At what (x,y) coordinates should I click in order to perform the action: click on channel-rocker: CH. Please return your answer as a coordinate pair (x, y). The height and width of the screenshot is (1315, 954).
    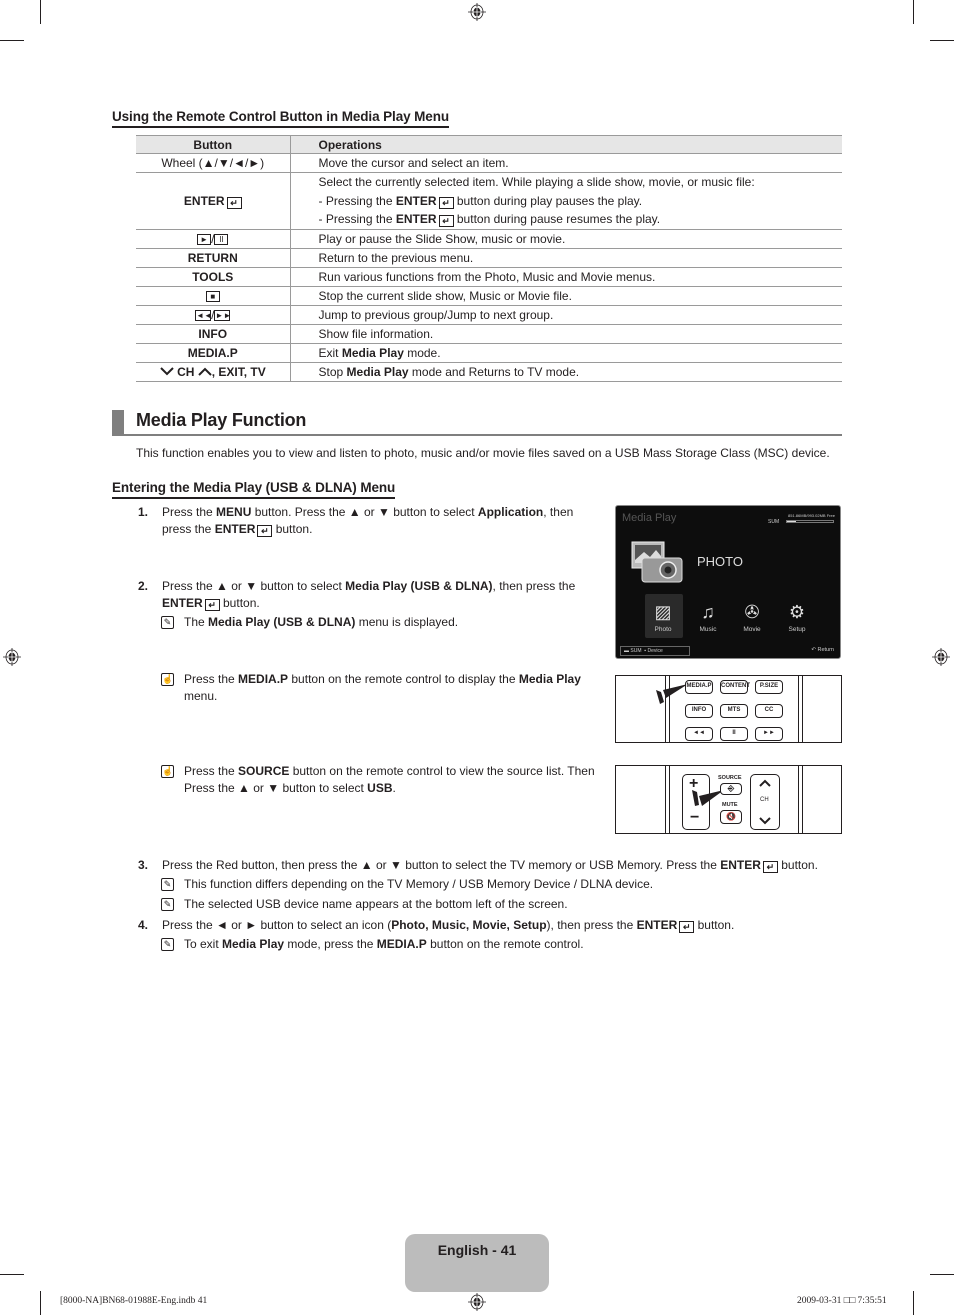
    Looking at the image, I should click on (765, 802).